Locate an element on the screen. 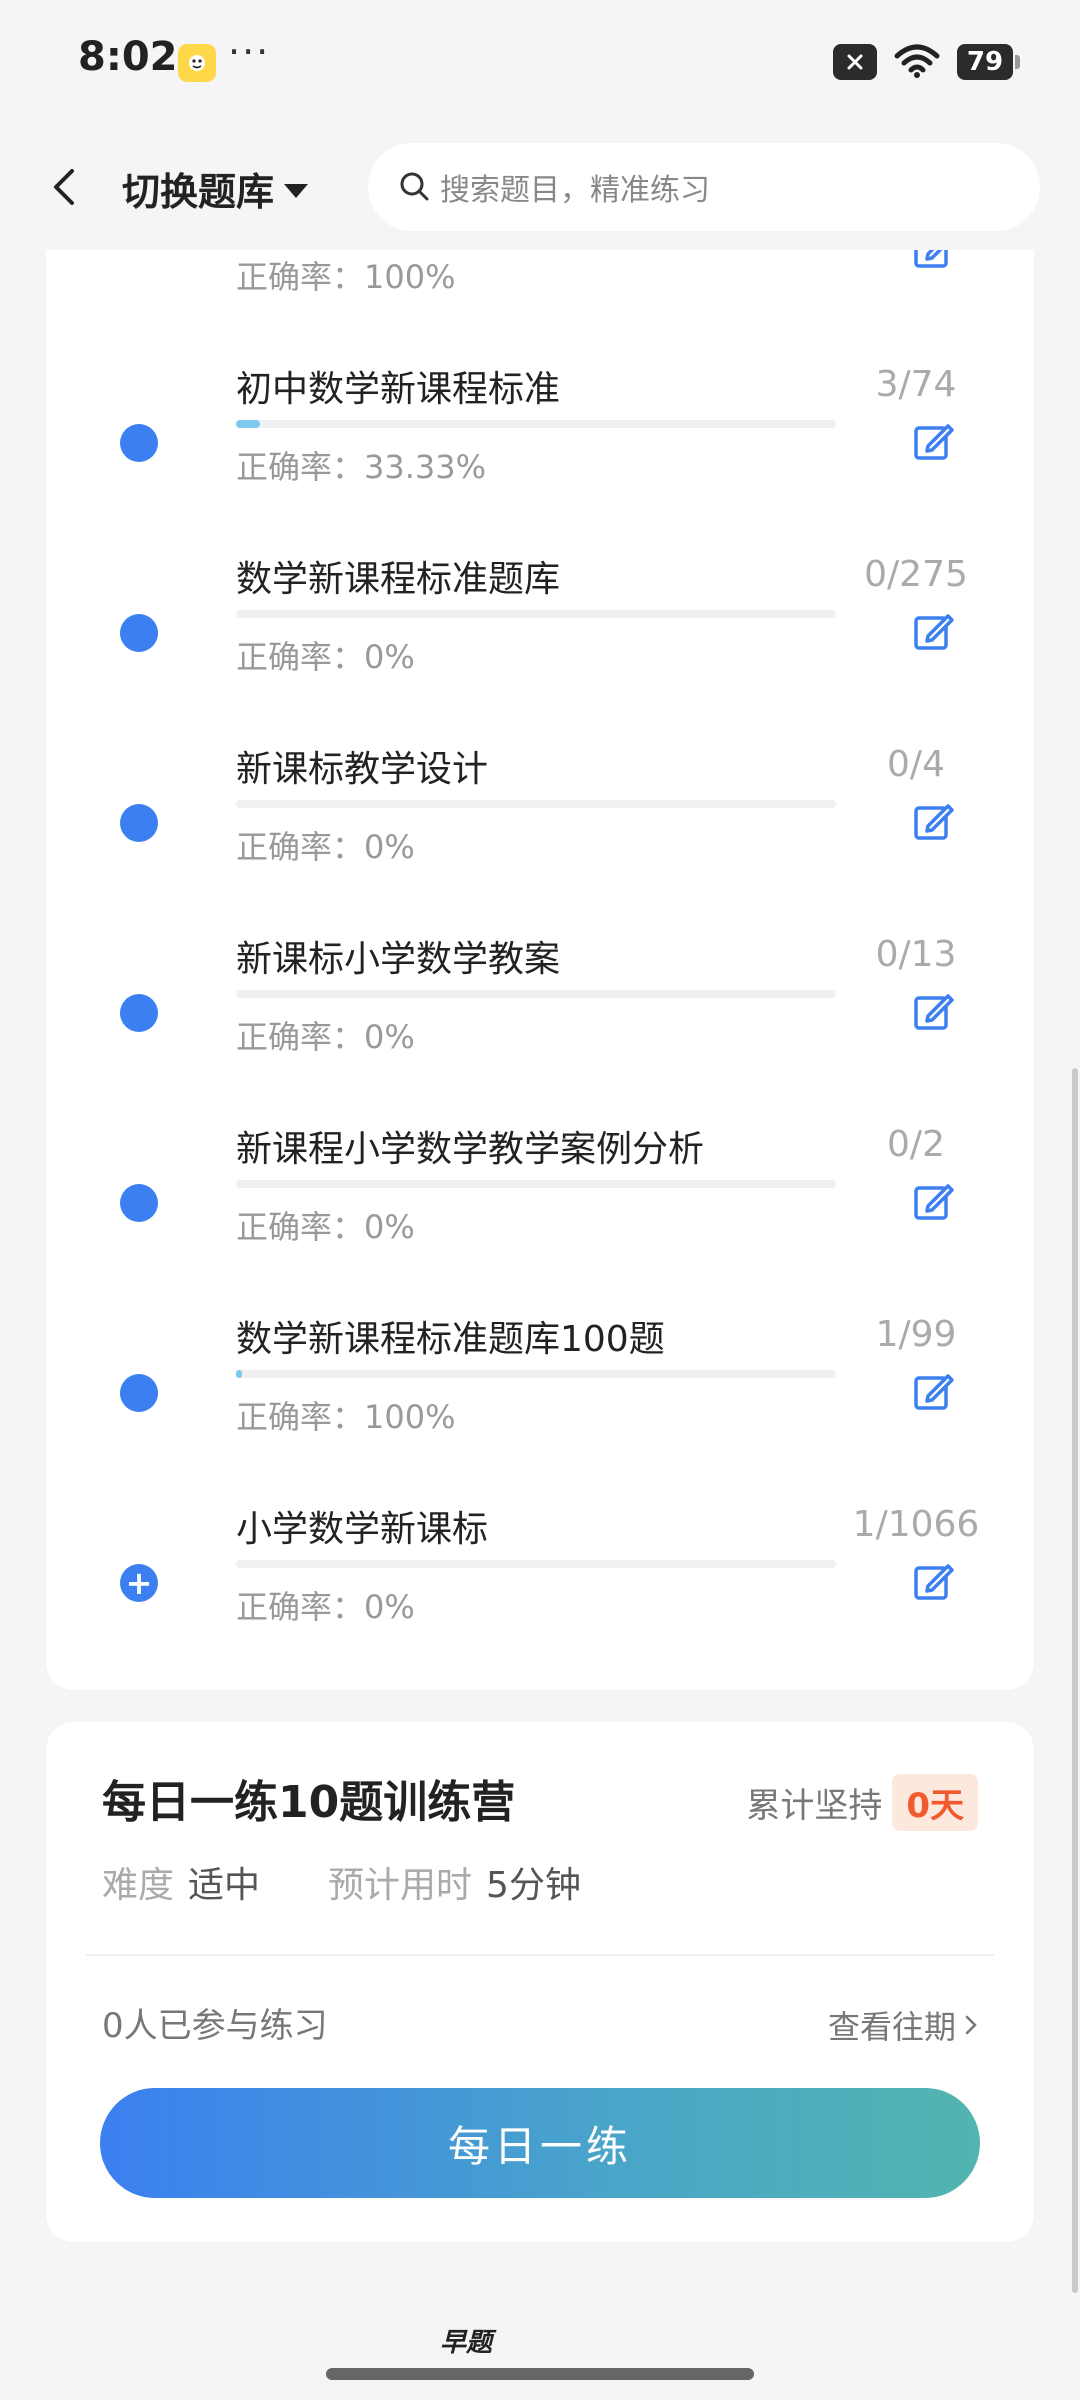  list-item-title: 数学新课程标准题库 is located at coordinates (398, 579).